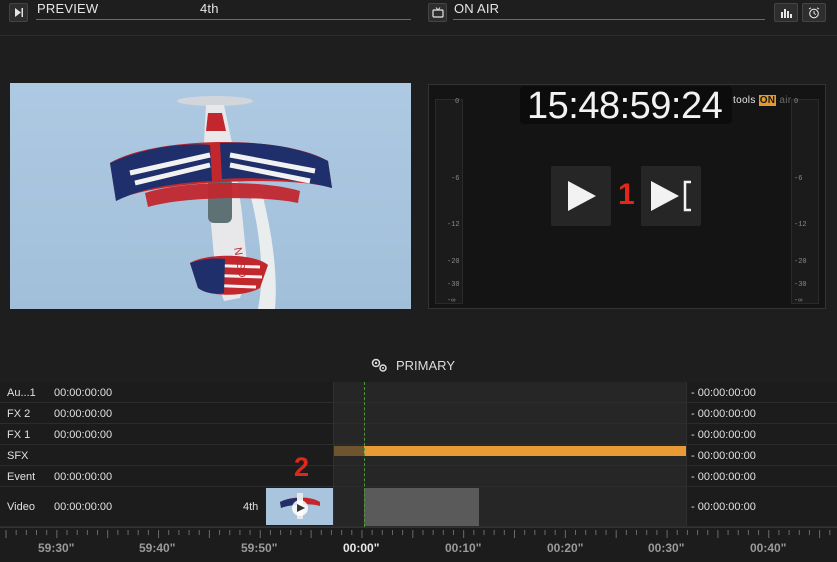 The width and height of the screenshot is (837, 562). What do you see at coordinates (437, 12) in the screenshot?
I see `tv-icon` at bounding box center [437, 12].